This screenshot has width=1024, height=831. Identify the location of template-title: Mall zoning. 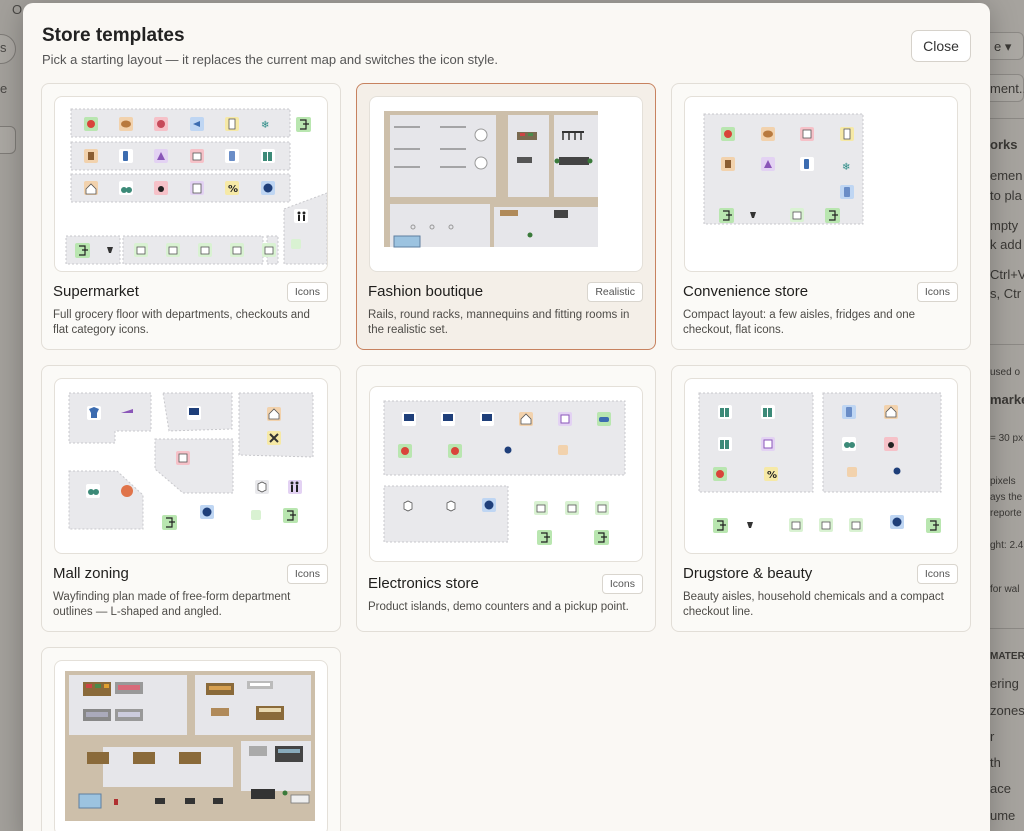
(91, 573).